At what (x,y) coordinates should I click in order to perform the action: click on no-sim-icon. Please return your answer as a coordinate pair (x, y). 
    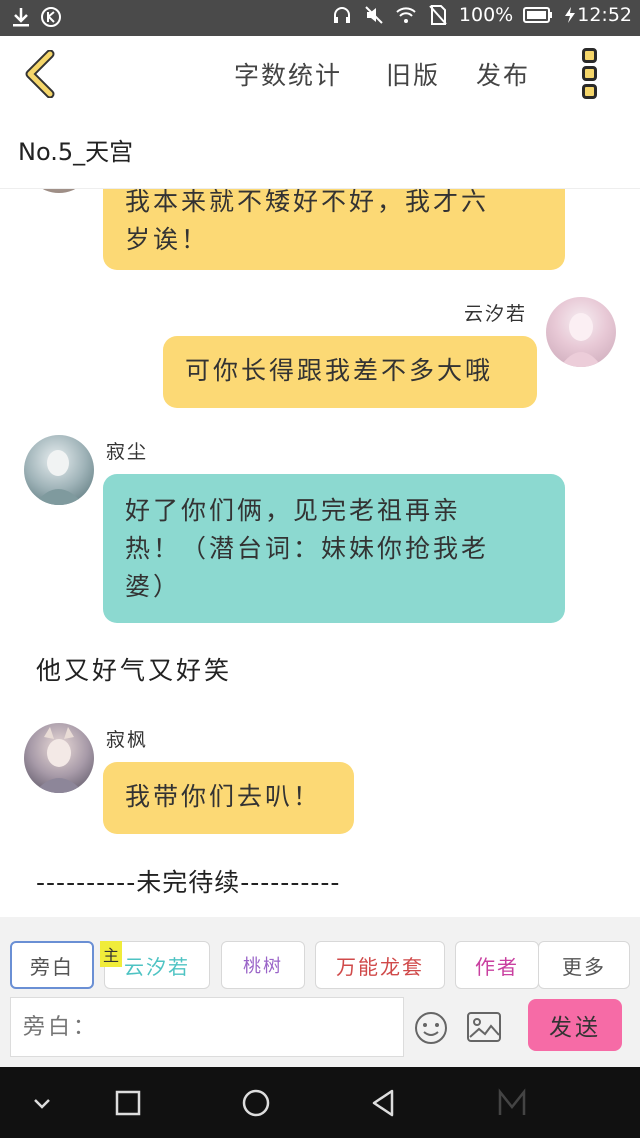
    Looking at the image, I should click on (438, 15).